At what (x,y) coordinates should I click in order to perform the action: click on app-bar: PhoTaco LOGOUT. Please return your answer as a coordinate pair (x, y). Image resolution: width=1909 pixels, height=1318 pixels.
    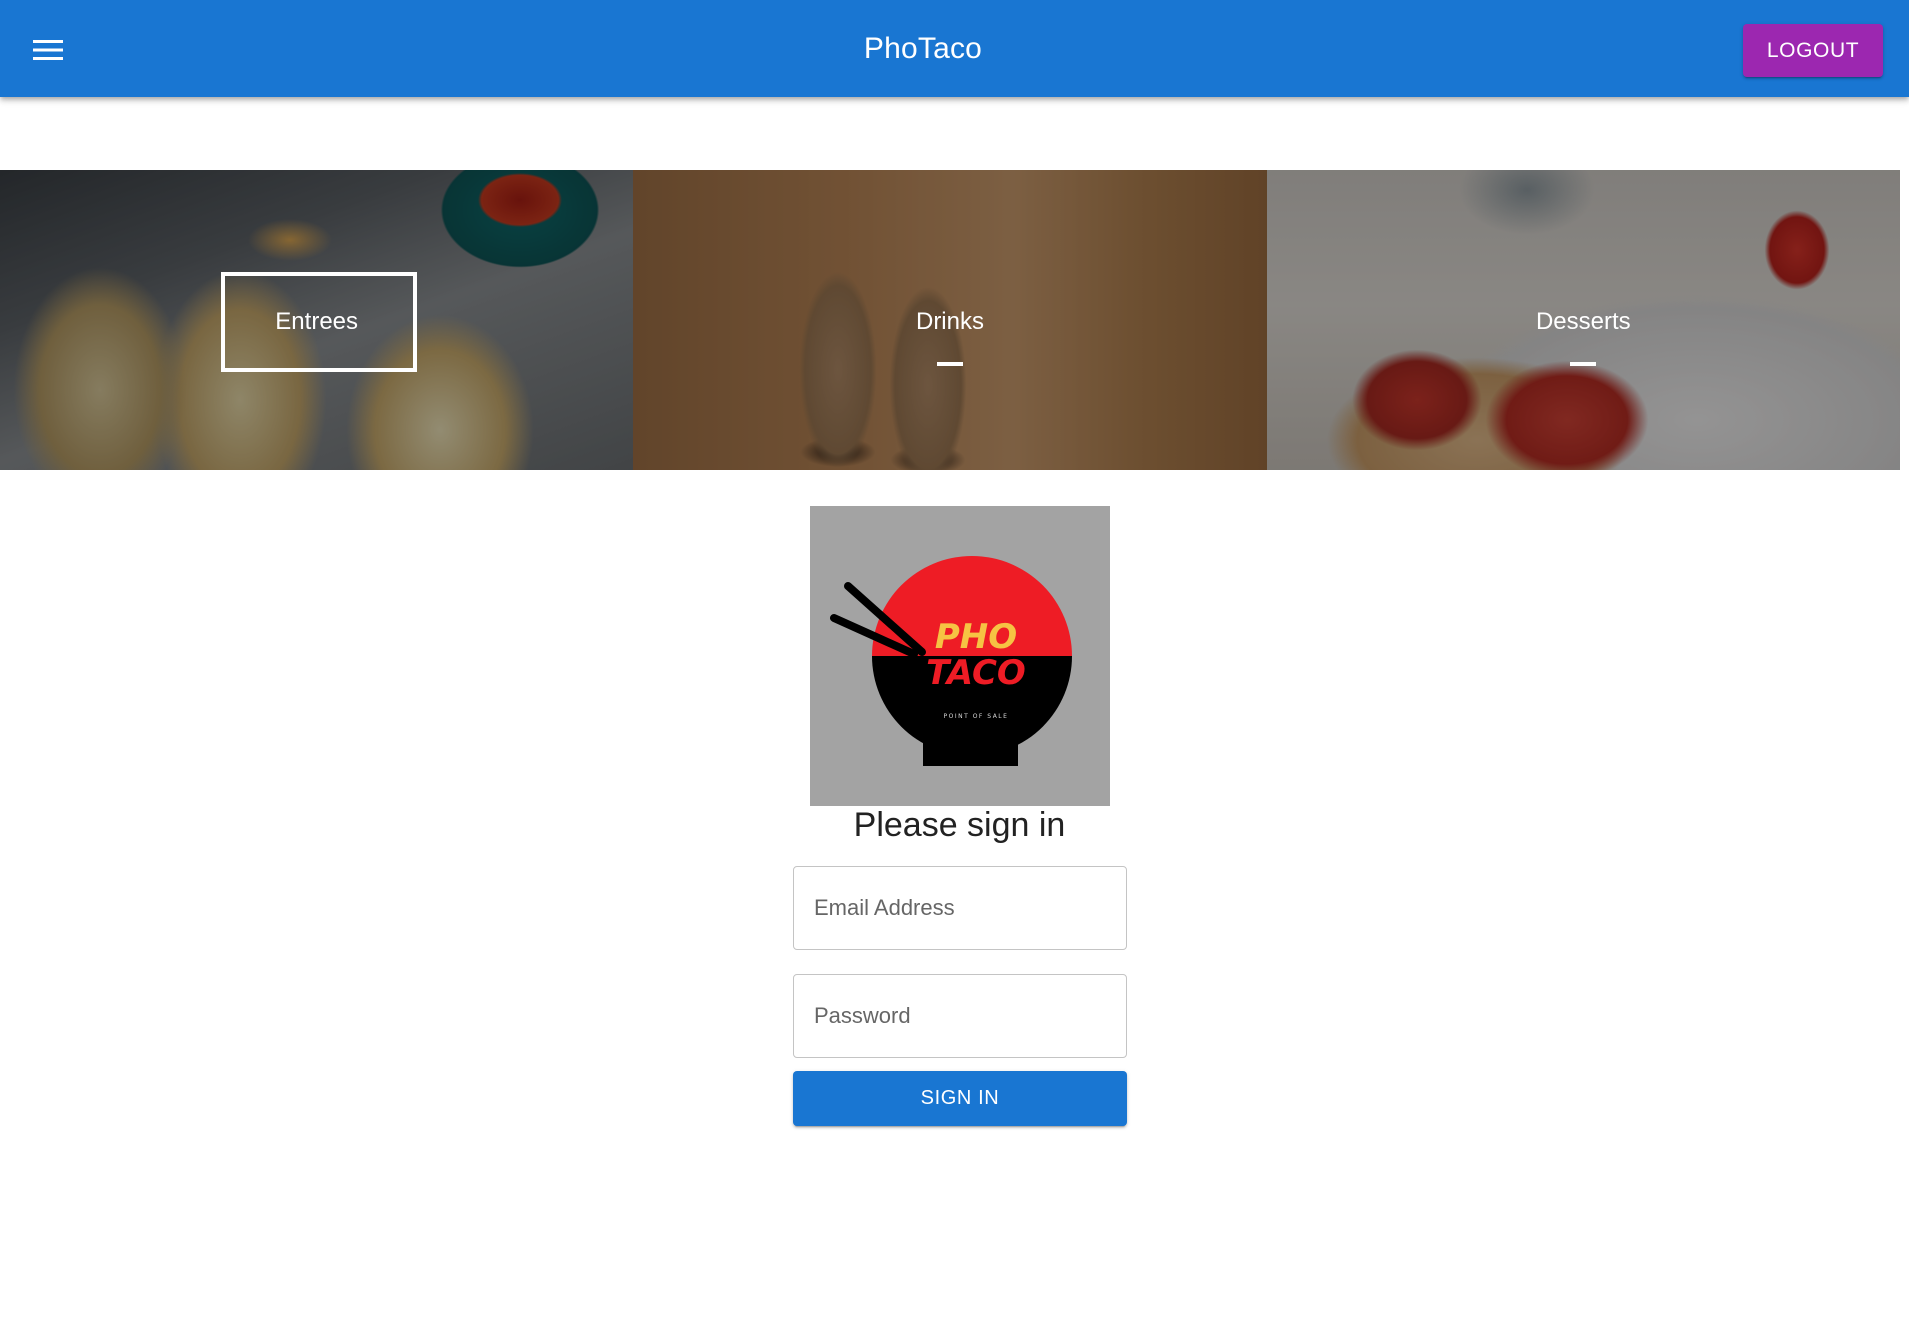
    Looking at the image, I should click on (954, 48).